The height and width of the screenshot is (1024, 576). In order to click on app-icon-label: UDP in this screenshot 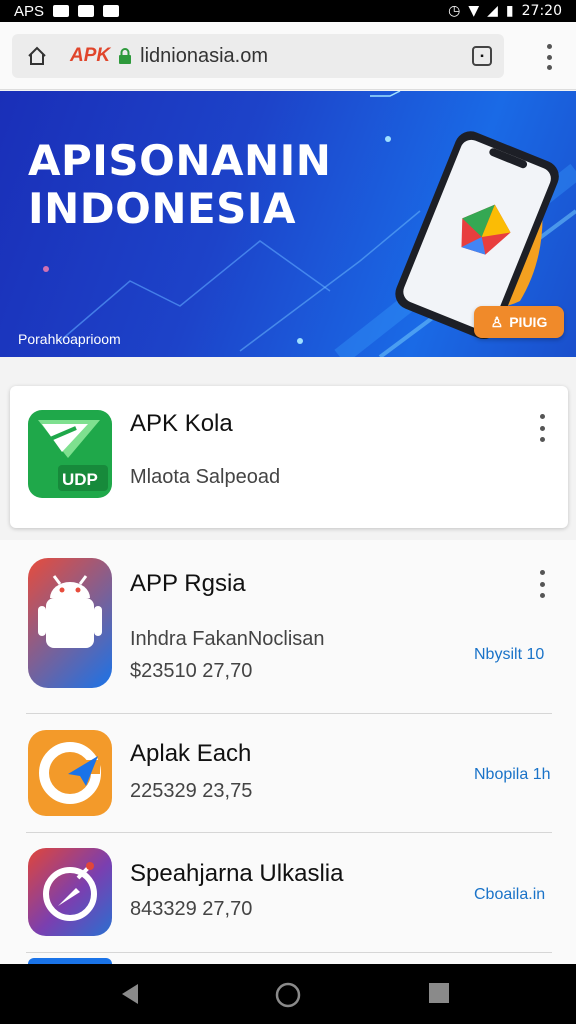, I will do `click(80, 479)`.